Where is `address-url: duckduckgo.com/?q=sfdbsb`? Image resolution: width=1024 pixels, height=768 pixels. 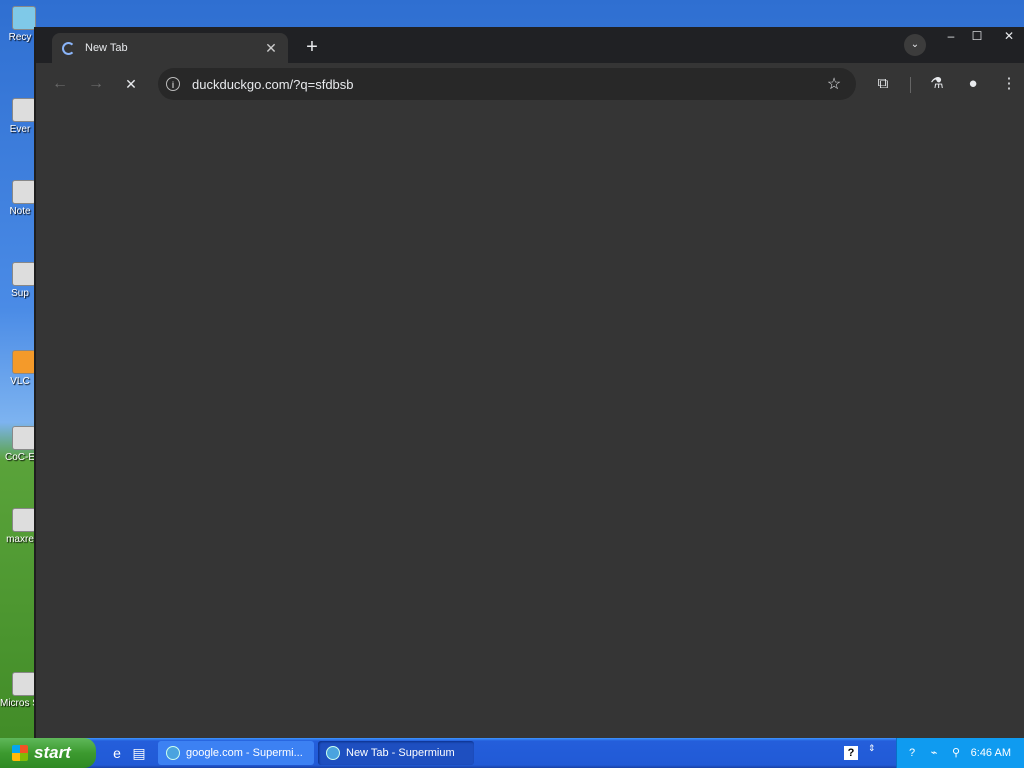 address-url: duckduckgo.com/?q=sfdbsb is located at coordinates (508, 84).